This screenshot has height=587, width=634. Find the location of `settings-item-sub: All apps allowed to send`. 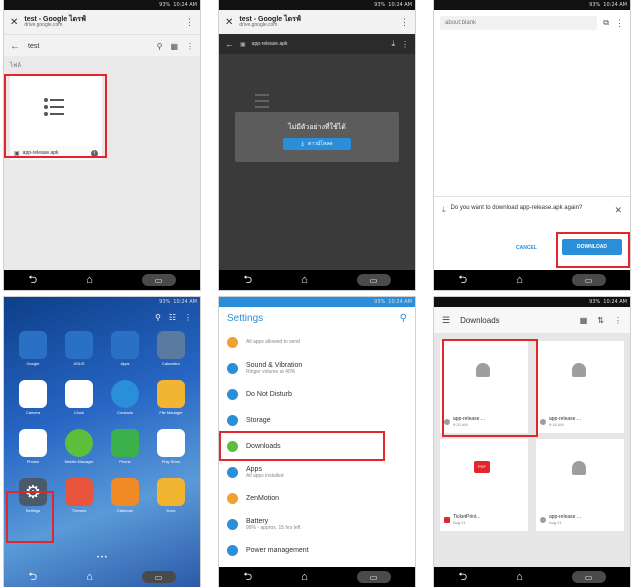

settings-item-sub: All apps allowed to send is located at coordinates (273, 342).